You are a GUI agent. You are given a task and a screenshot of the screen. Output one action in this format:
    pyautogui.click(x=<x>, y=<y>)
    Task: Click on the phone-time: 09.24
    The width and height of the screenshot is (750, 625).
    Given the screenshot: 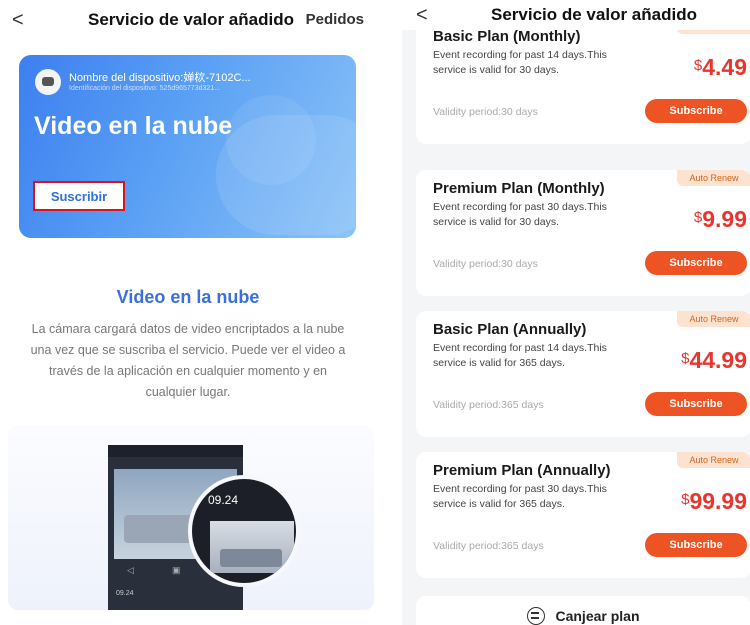 What is the action you would take?
    pyautogui.click(x=125, y=593)
    